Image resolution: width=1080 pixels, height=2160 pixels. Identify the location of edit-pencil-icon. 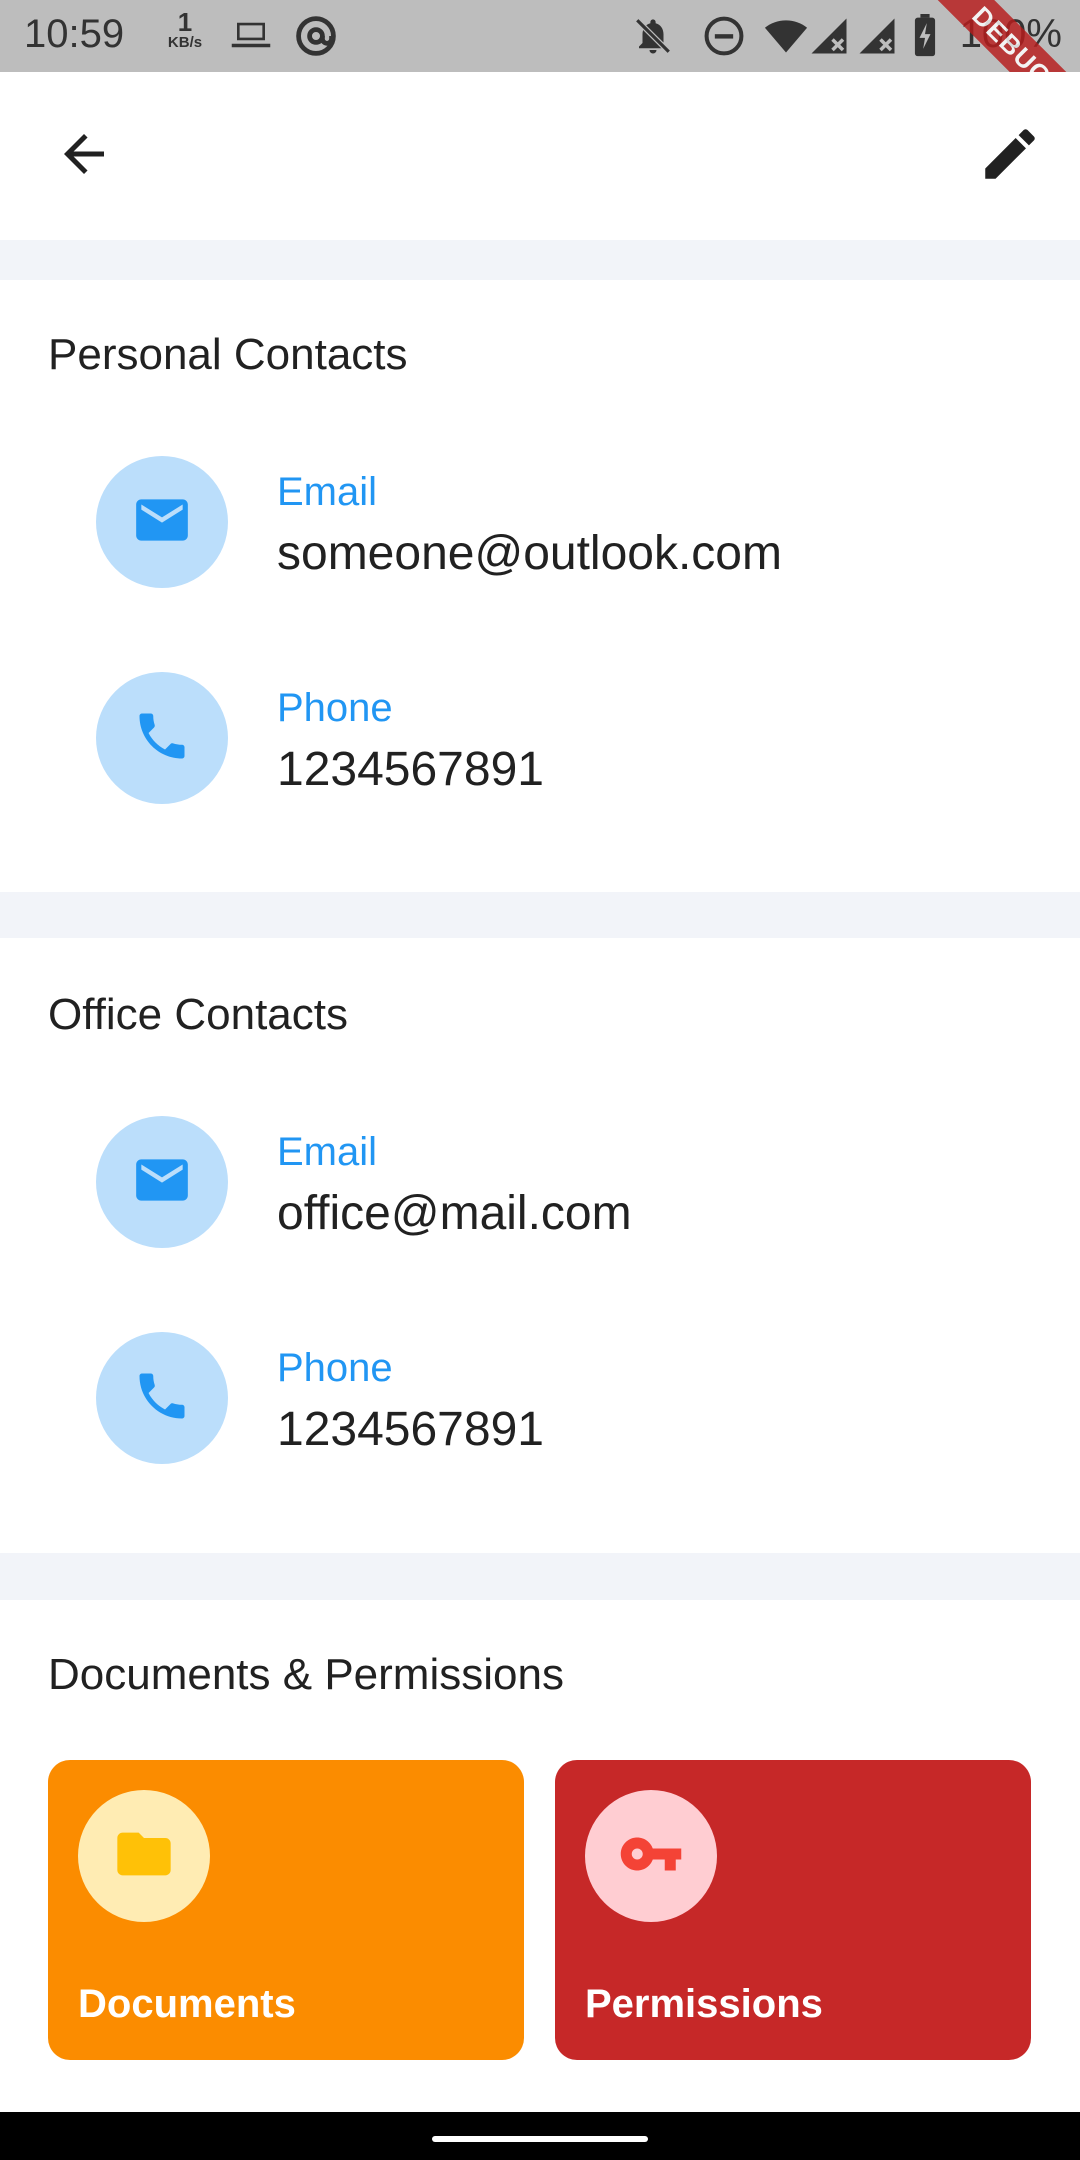
(1010, 156).